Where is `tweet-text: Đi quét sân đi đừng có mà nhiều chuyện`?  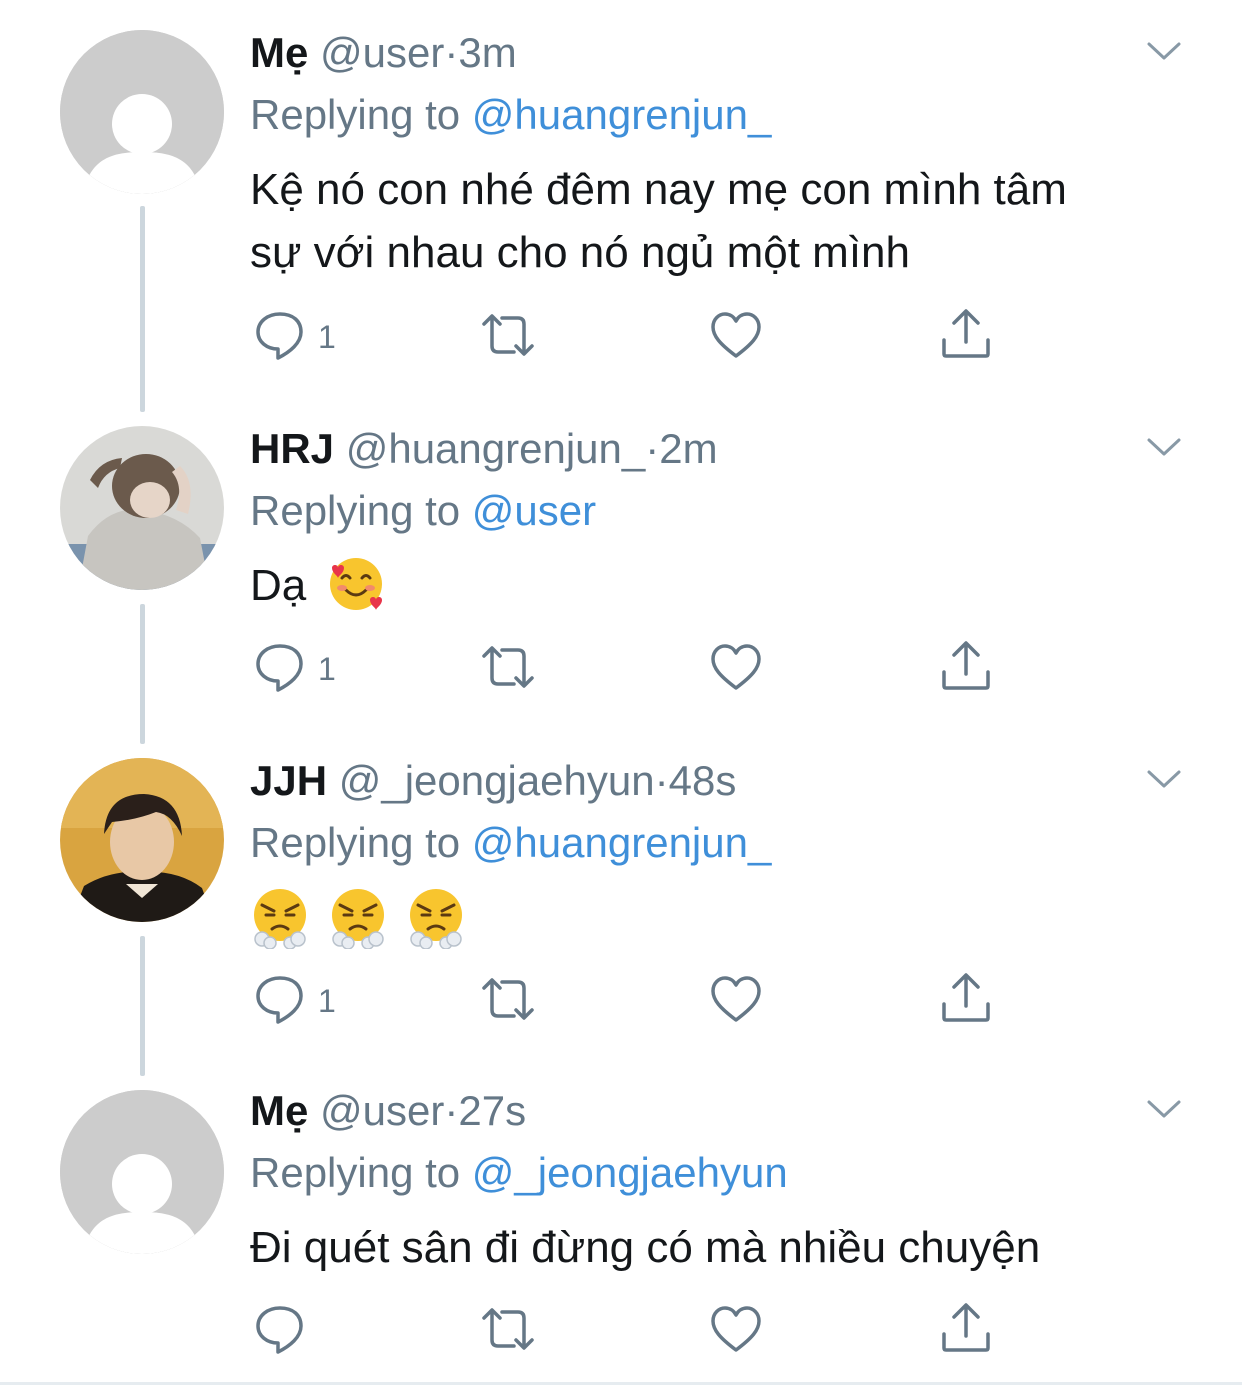
tweet-text: Đi quét sân đi đừng có mà nhiều chuyện is located at coordinates (720, 1247).